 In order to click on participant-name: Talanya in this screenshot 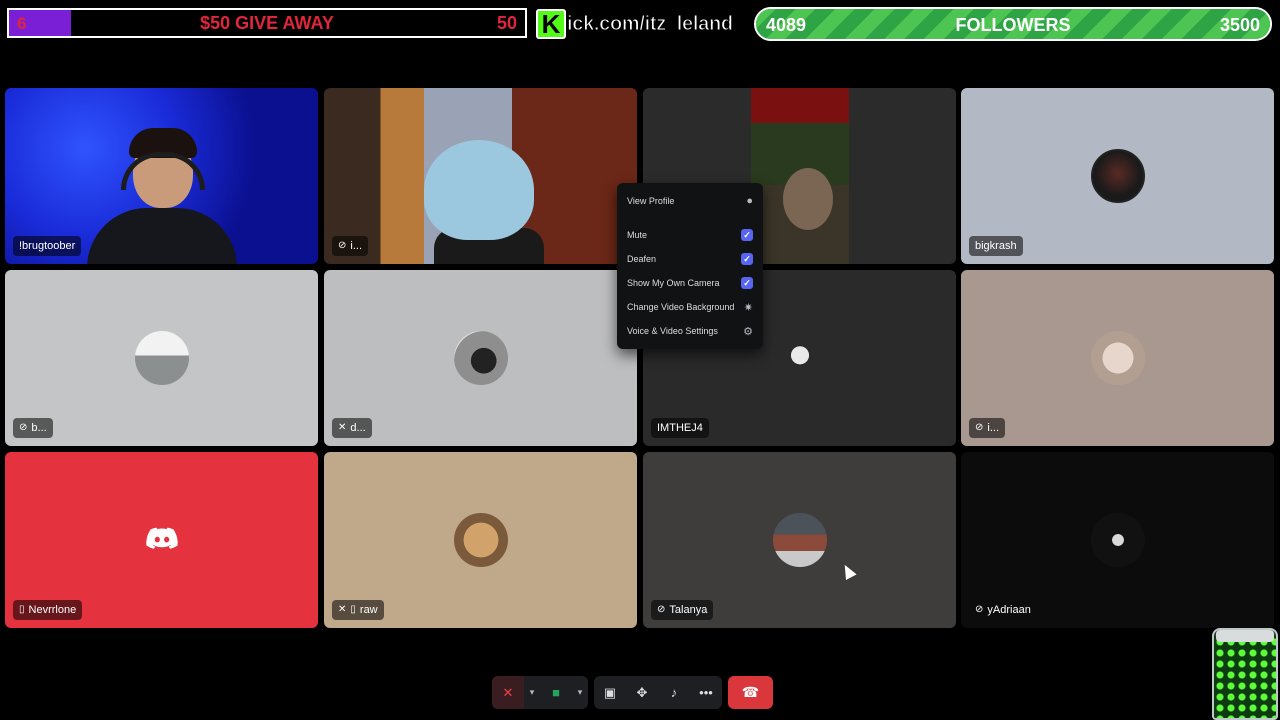, I will do `click(688, 610)`.